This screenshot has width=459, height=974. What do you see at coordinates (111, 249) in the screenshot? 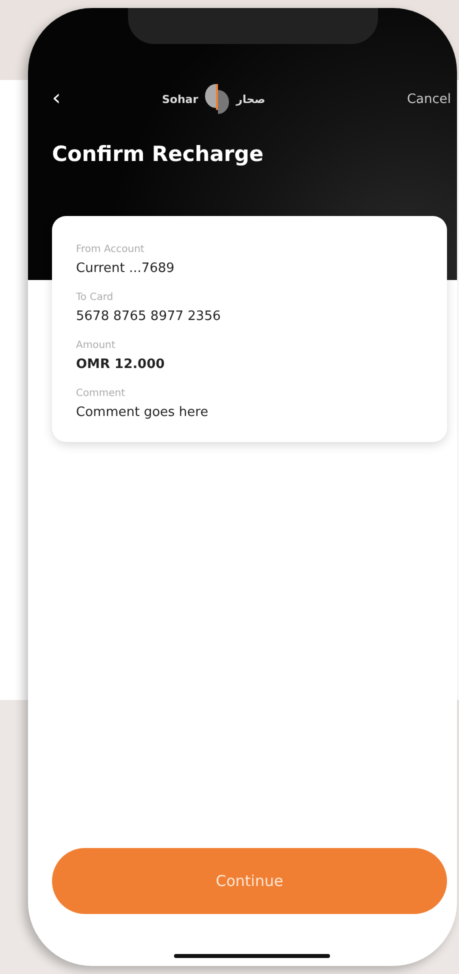
I see `field-label: From Account` at bounding box center [111, 249].